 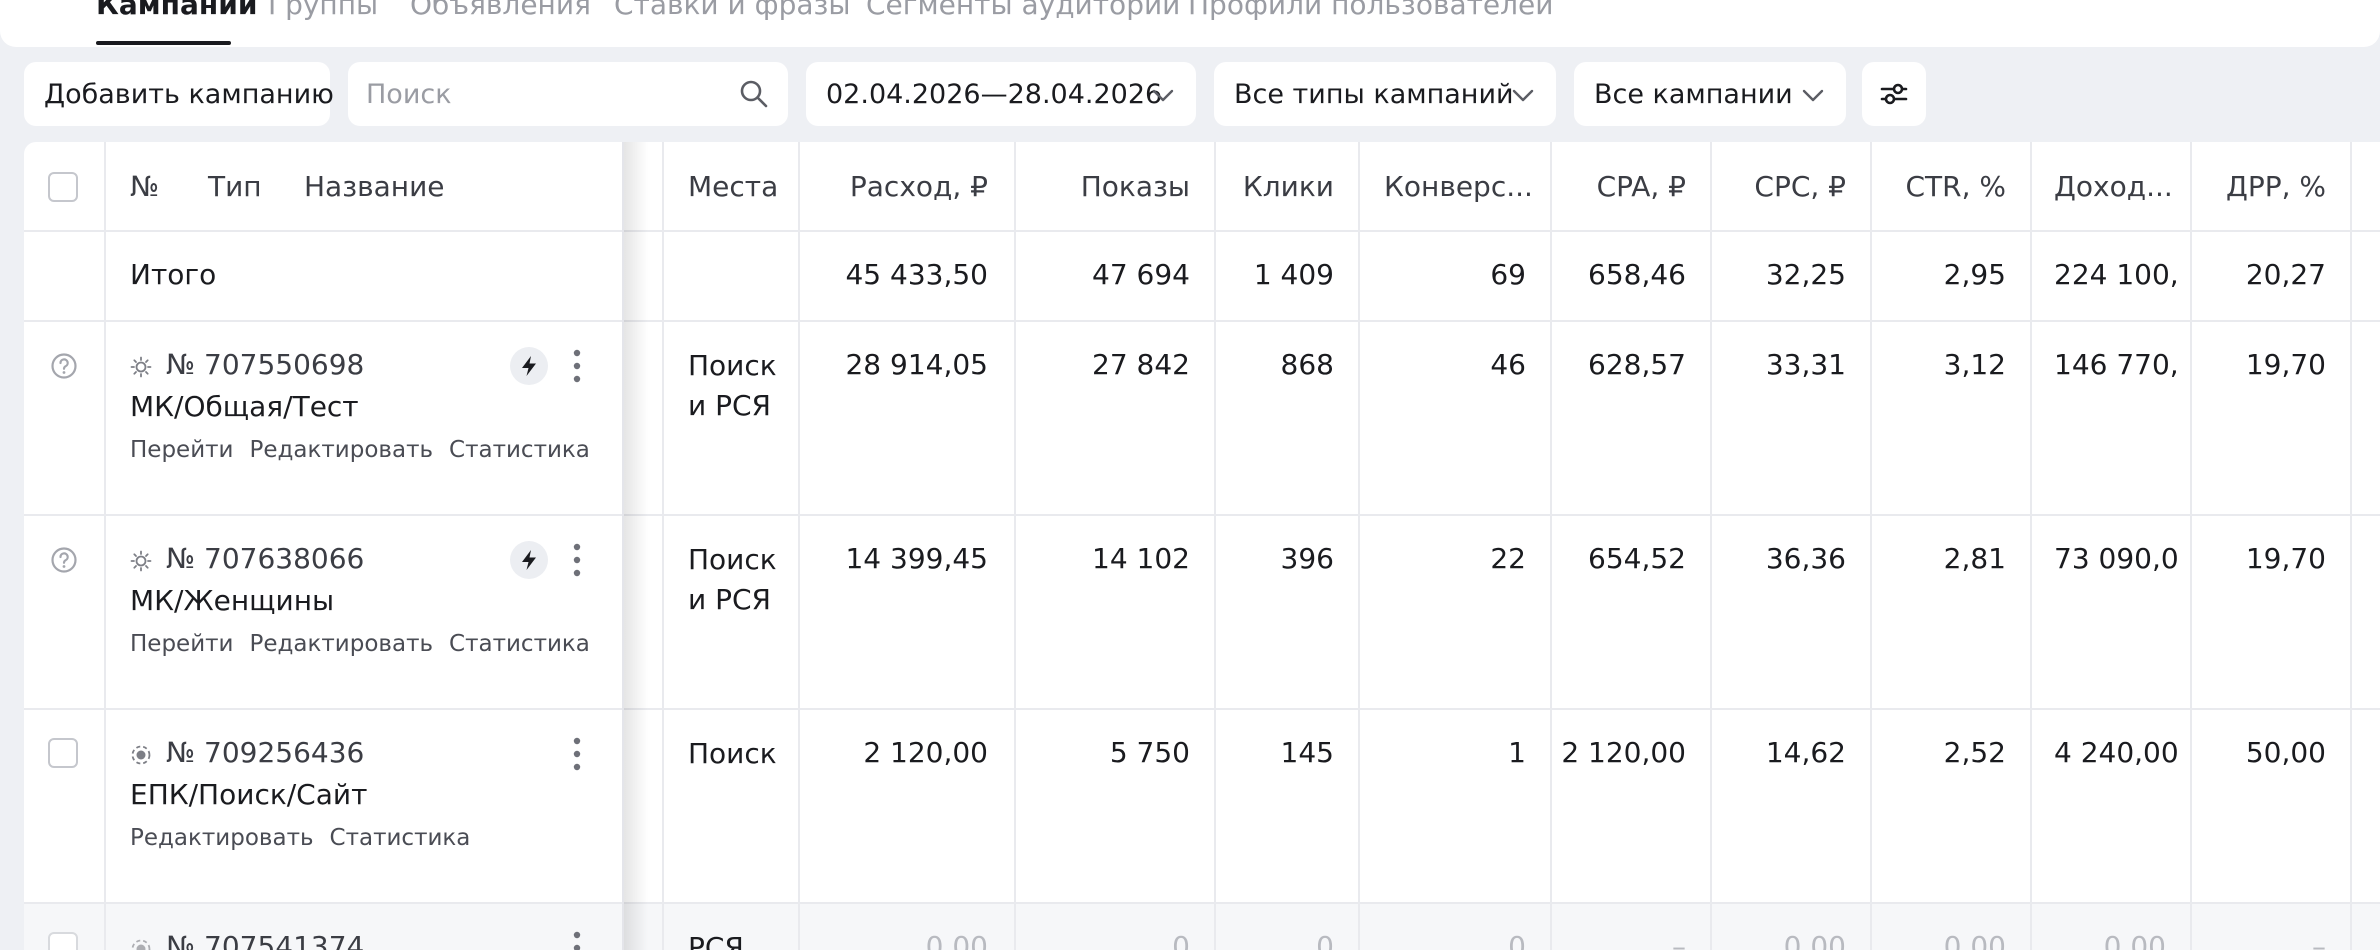 I want to click on add-campaign-button: Добавить кампанию, so click(x=179, y=94).